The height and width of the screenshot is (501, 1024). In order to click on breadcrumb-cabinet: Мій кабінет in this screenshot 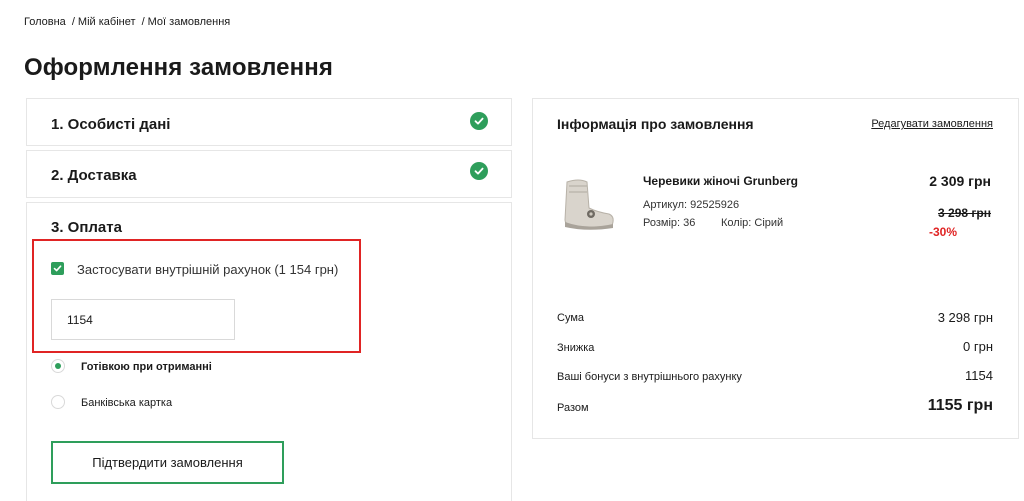, I will do `click(107, 22)`.